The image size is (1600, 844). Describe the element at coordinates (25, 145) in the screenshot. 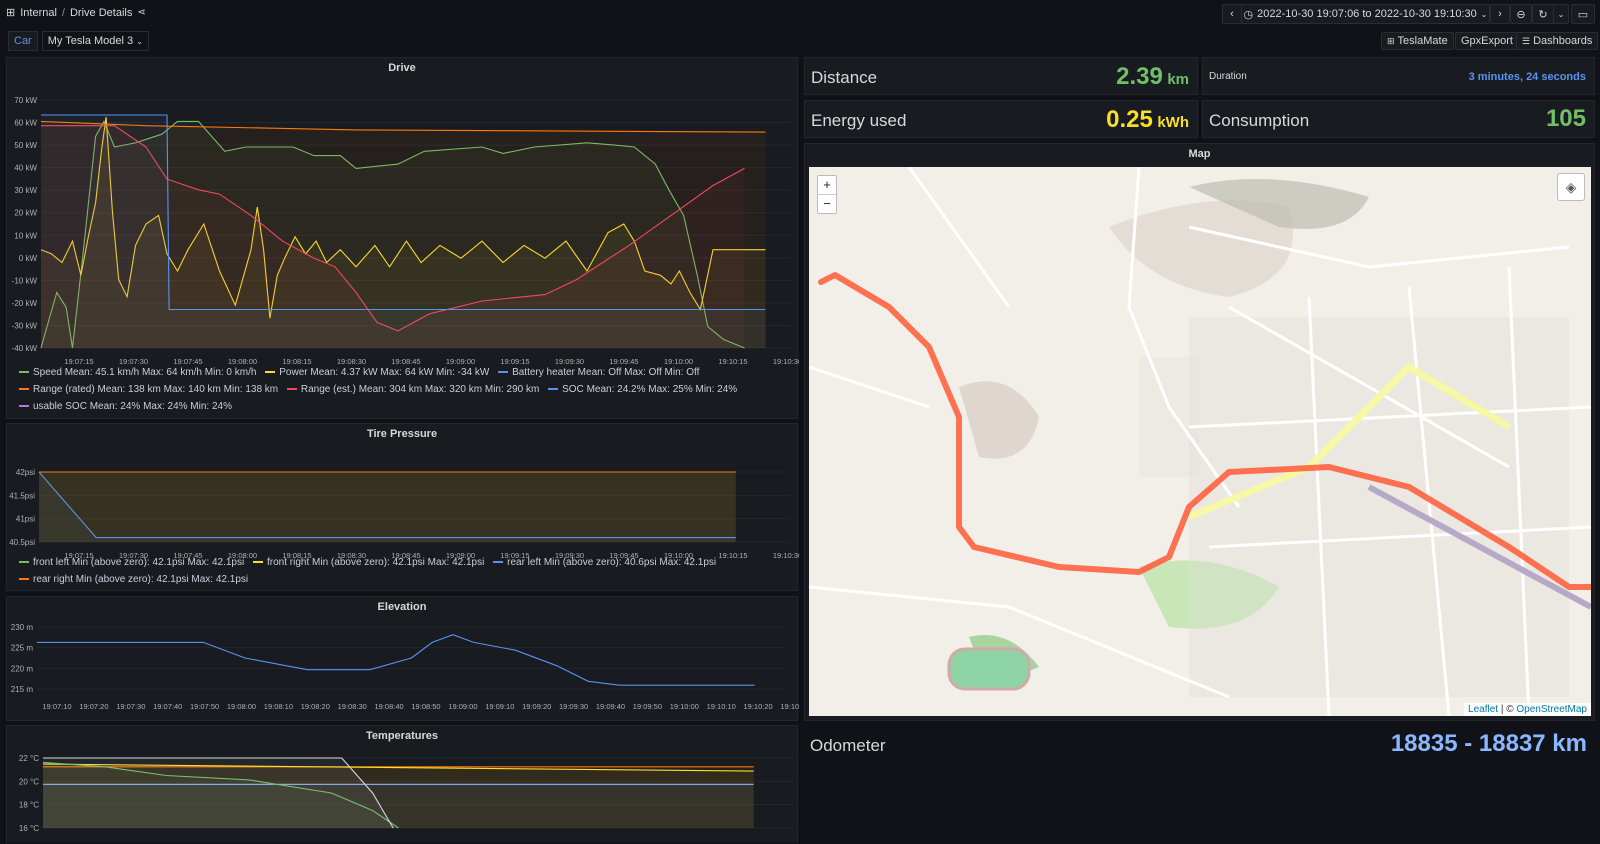

I see `y-tick-label: 50 kW` at that location.